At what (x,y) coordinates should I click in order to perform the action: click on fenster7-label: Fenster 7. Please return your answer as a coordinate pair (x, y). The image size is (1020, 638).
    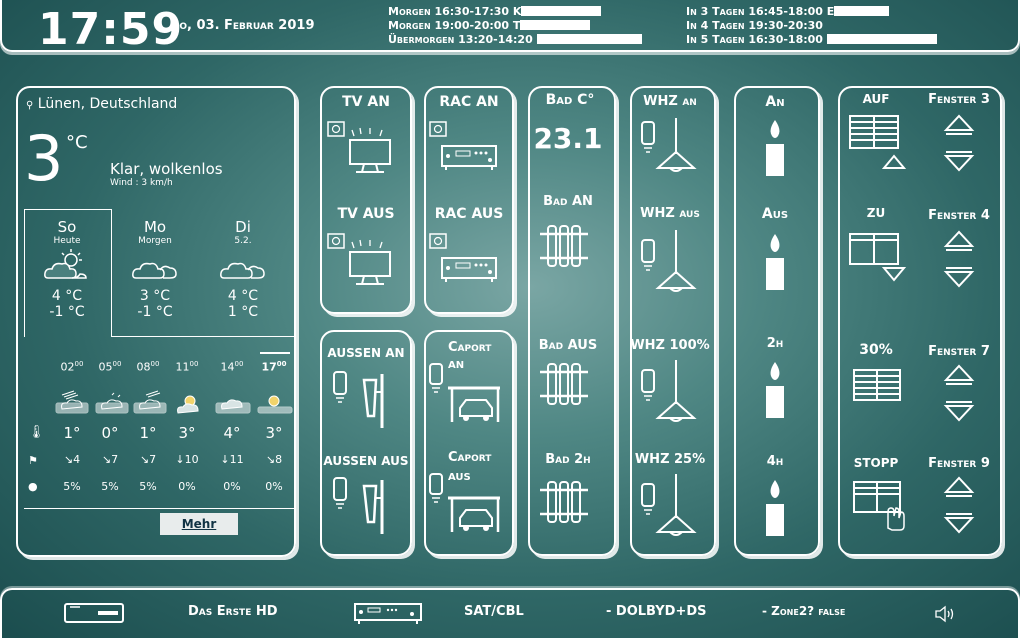
    Looking at the image, I should click on (959, 351).